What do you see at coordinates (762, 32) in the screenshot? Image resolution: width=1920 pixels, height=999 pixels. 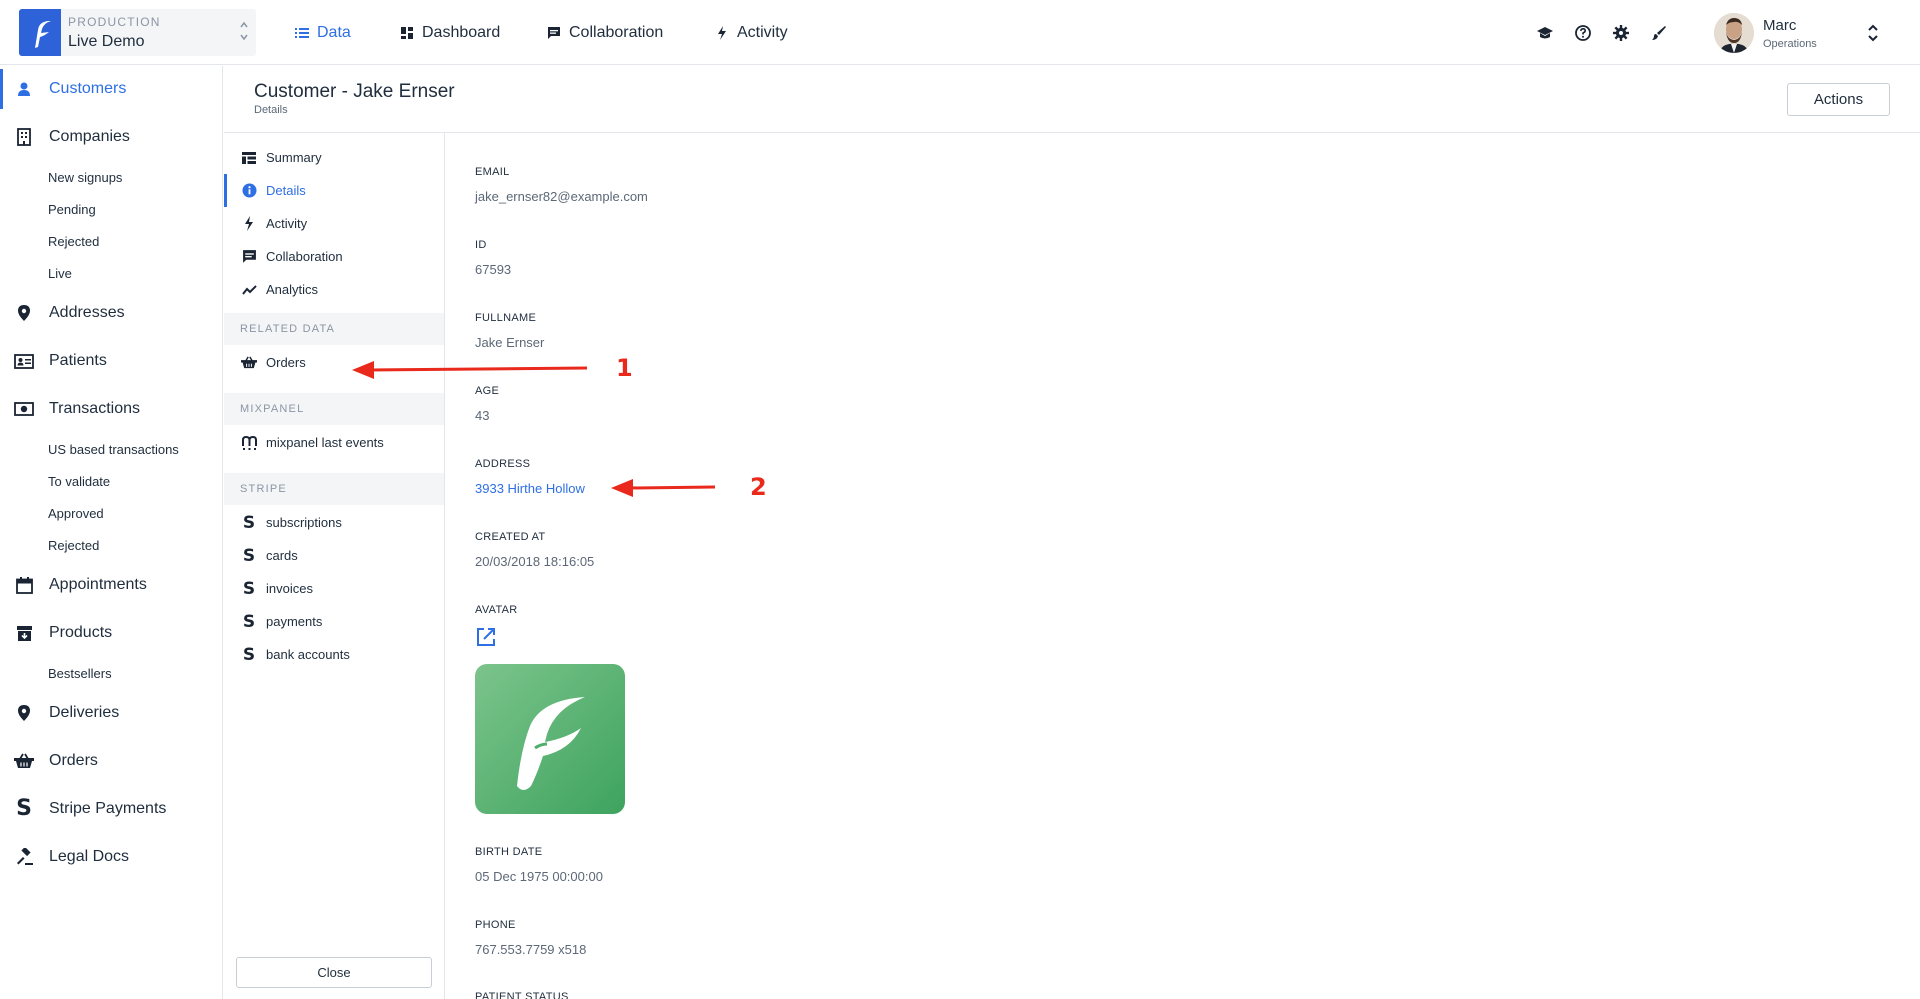 I see `tab-activity-label: Activity` at bounding box center [762, 32].